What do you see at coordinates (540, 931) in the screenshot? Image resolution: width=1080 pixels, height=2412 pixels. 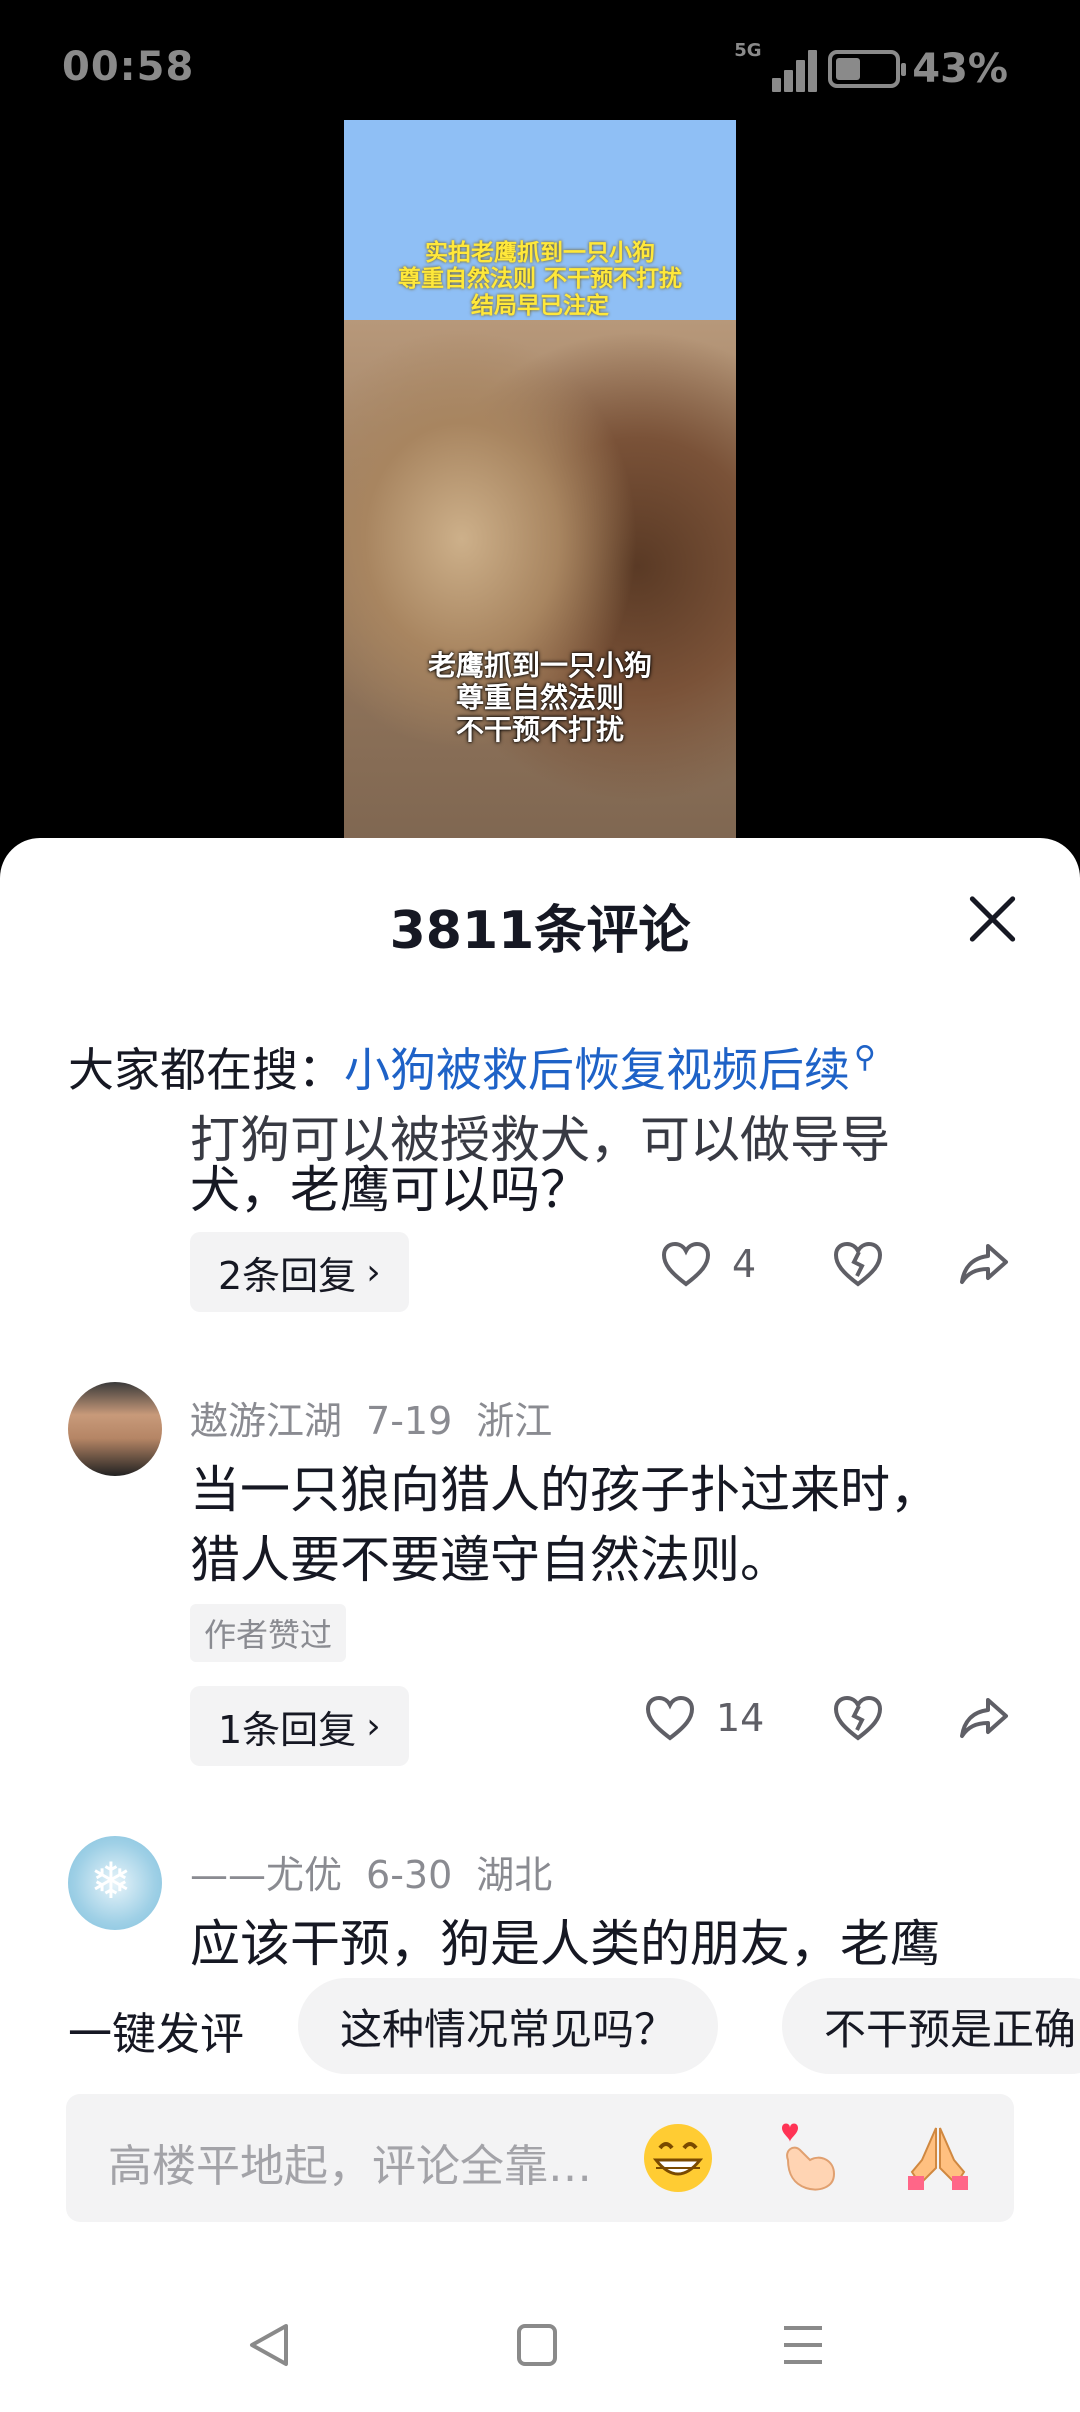 I see `comments-title: 3811条评论` at bounding box center [540, 931].